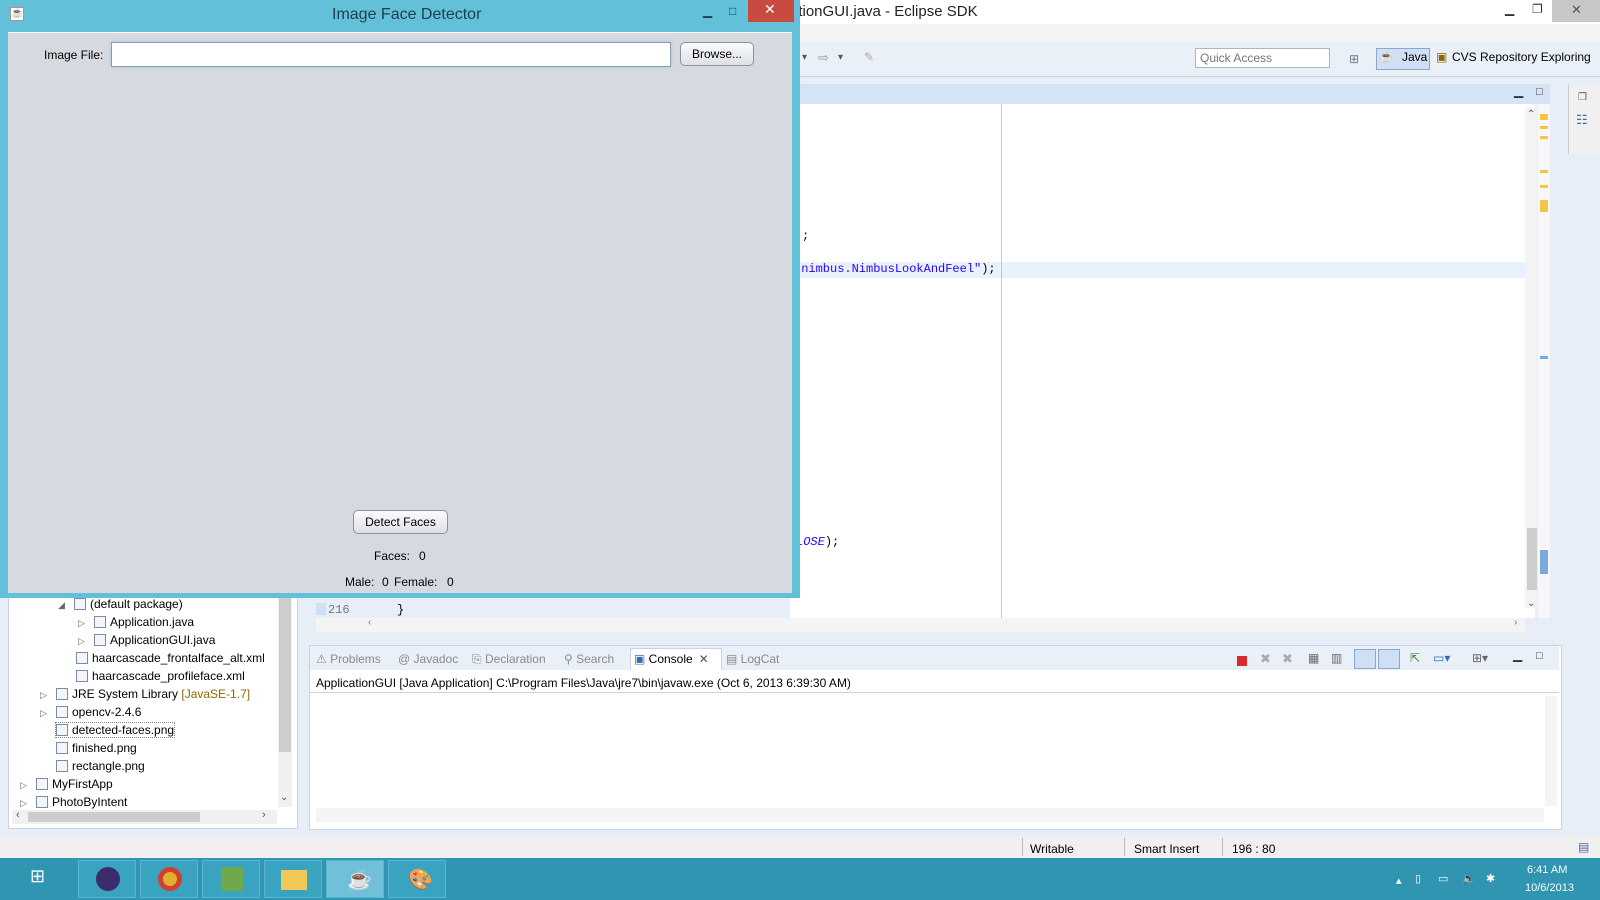  Describe the element at coordinates (417, 879) in the screenshot. I see `taskbar-paint: 🎨` at that location.